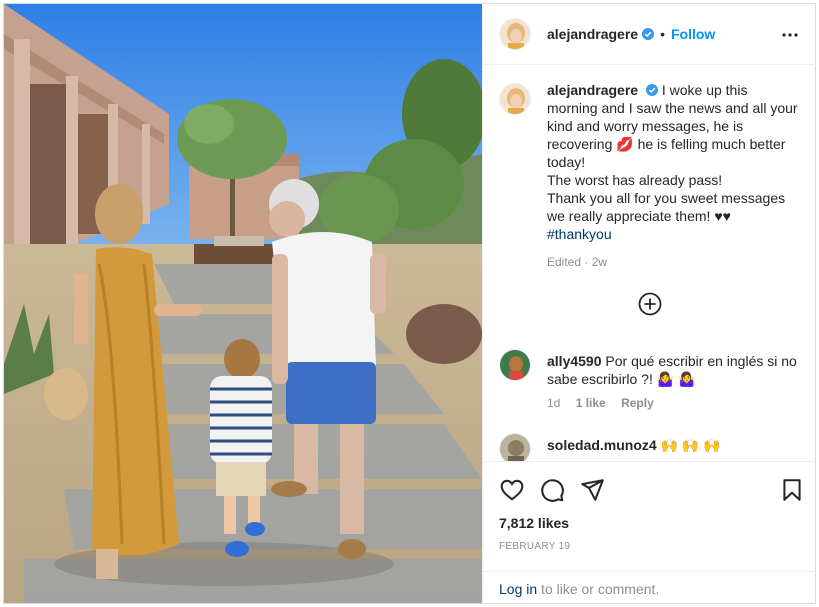  I want to click on likes-count: 7,812 likes, so click(534, 523).